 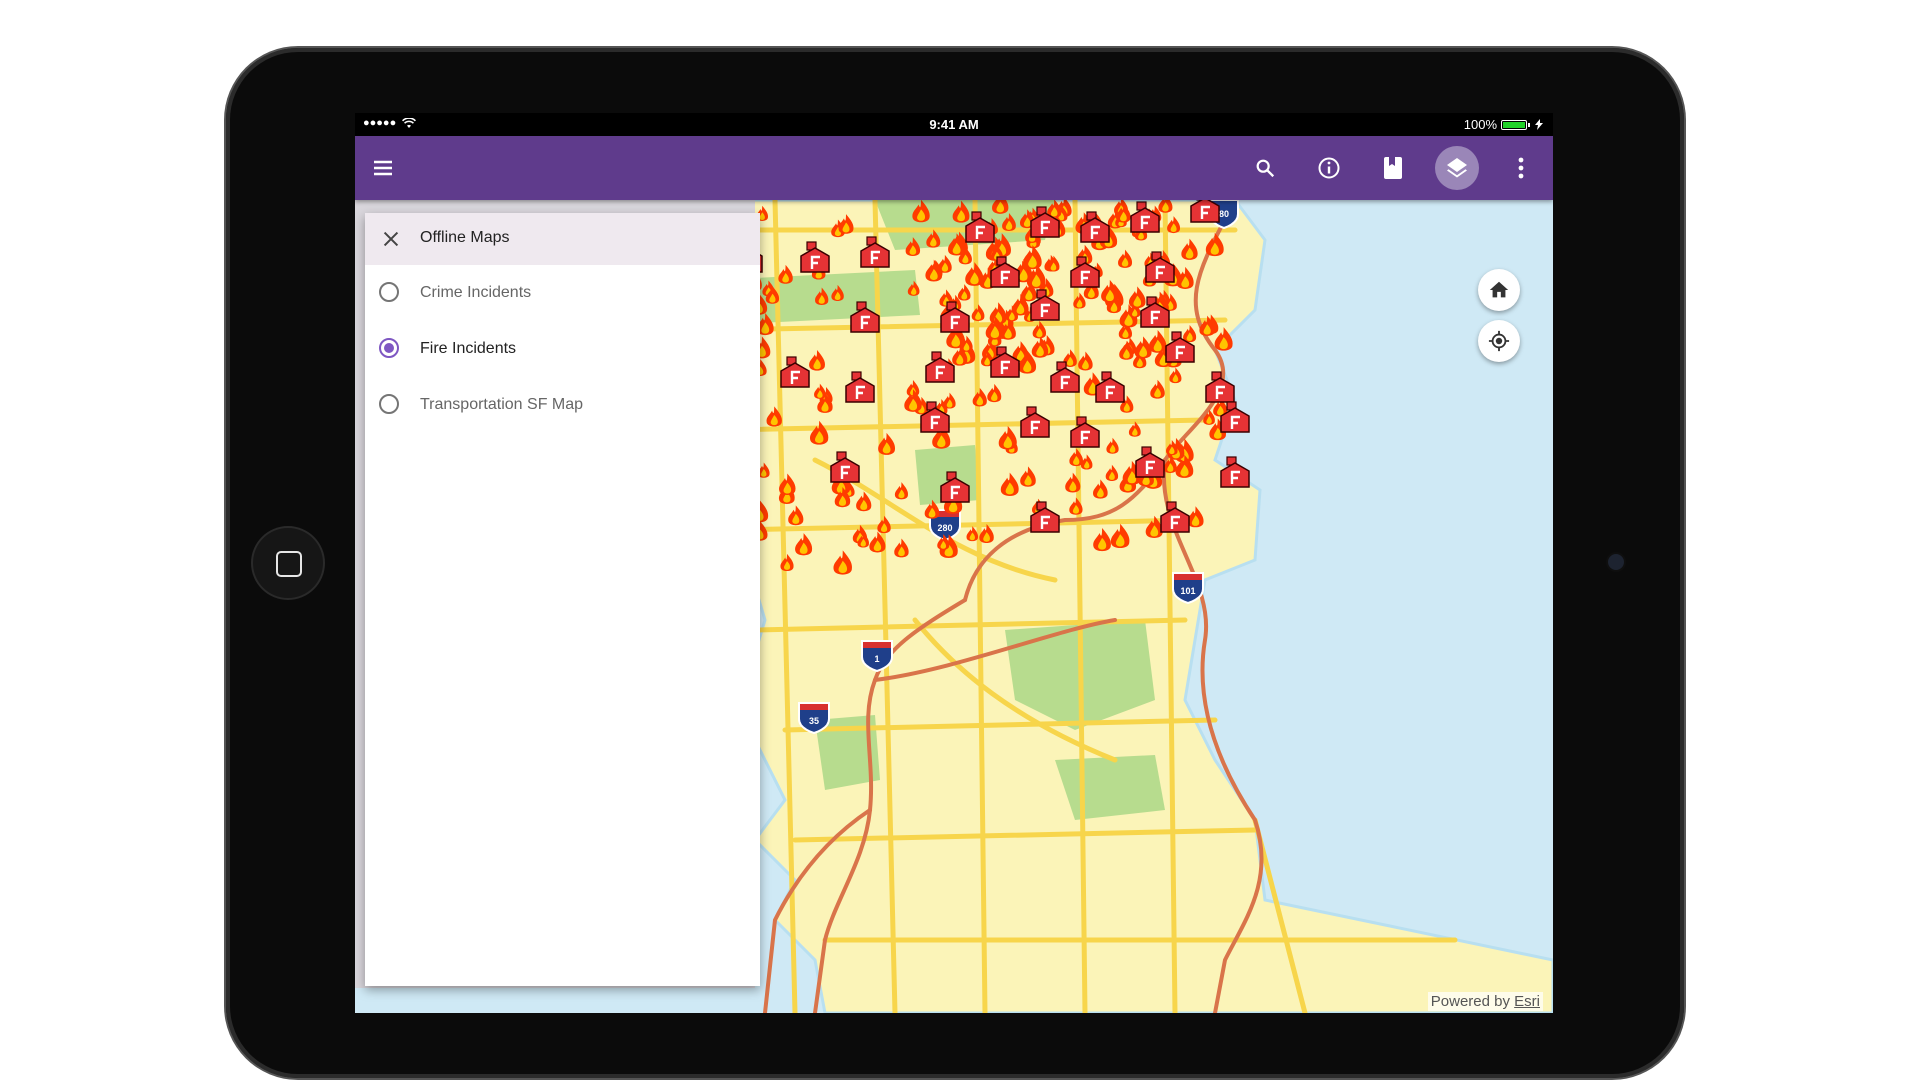 I want to click on search-button, so click(x=1265, y=168).